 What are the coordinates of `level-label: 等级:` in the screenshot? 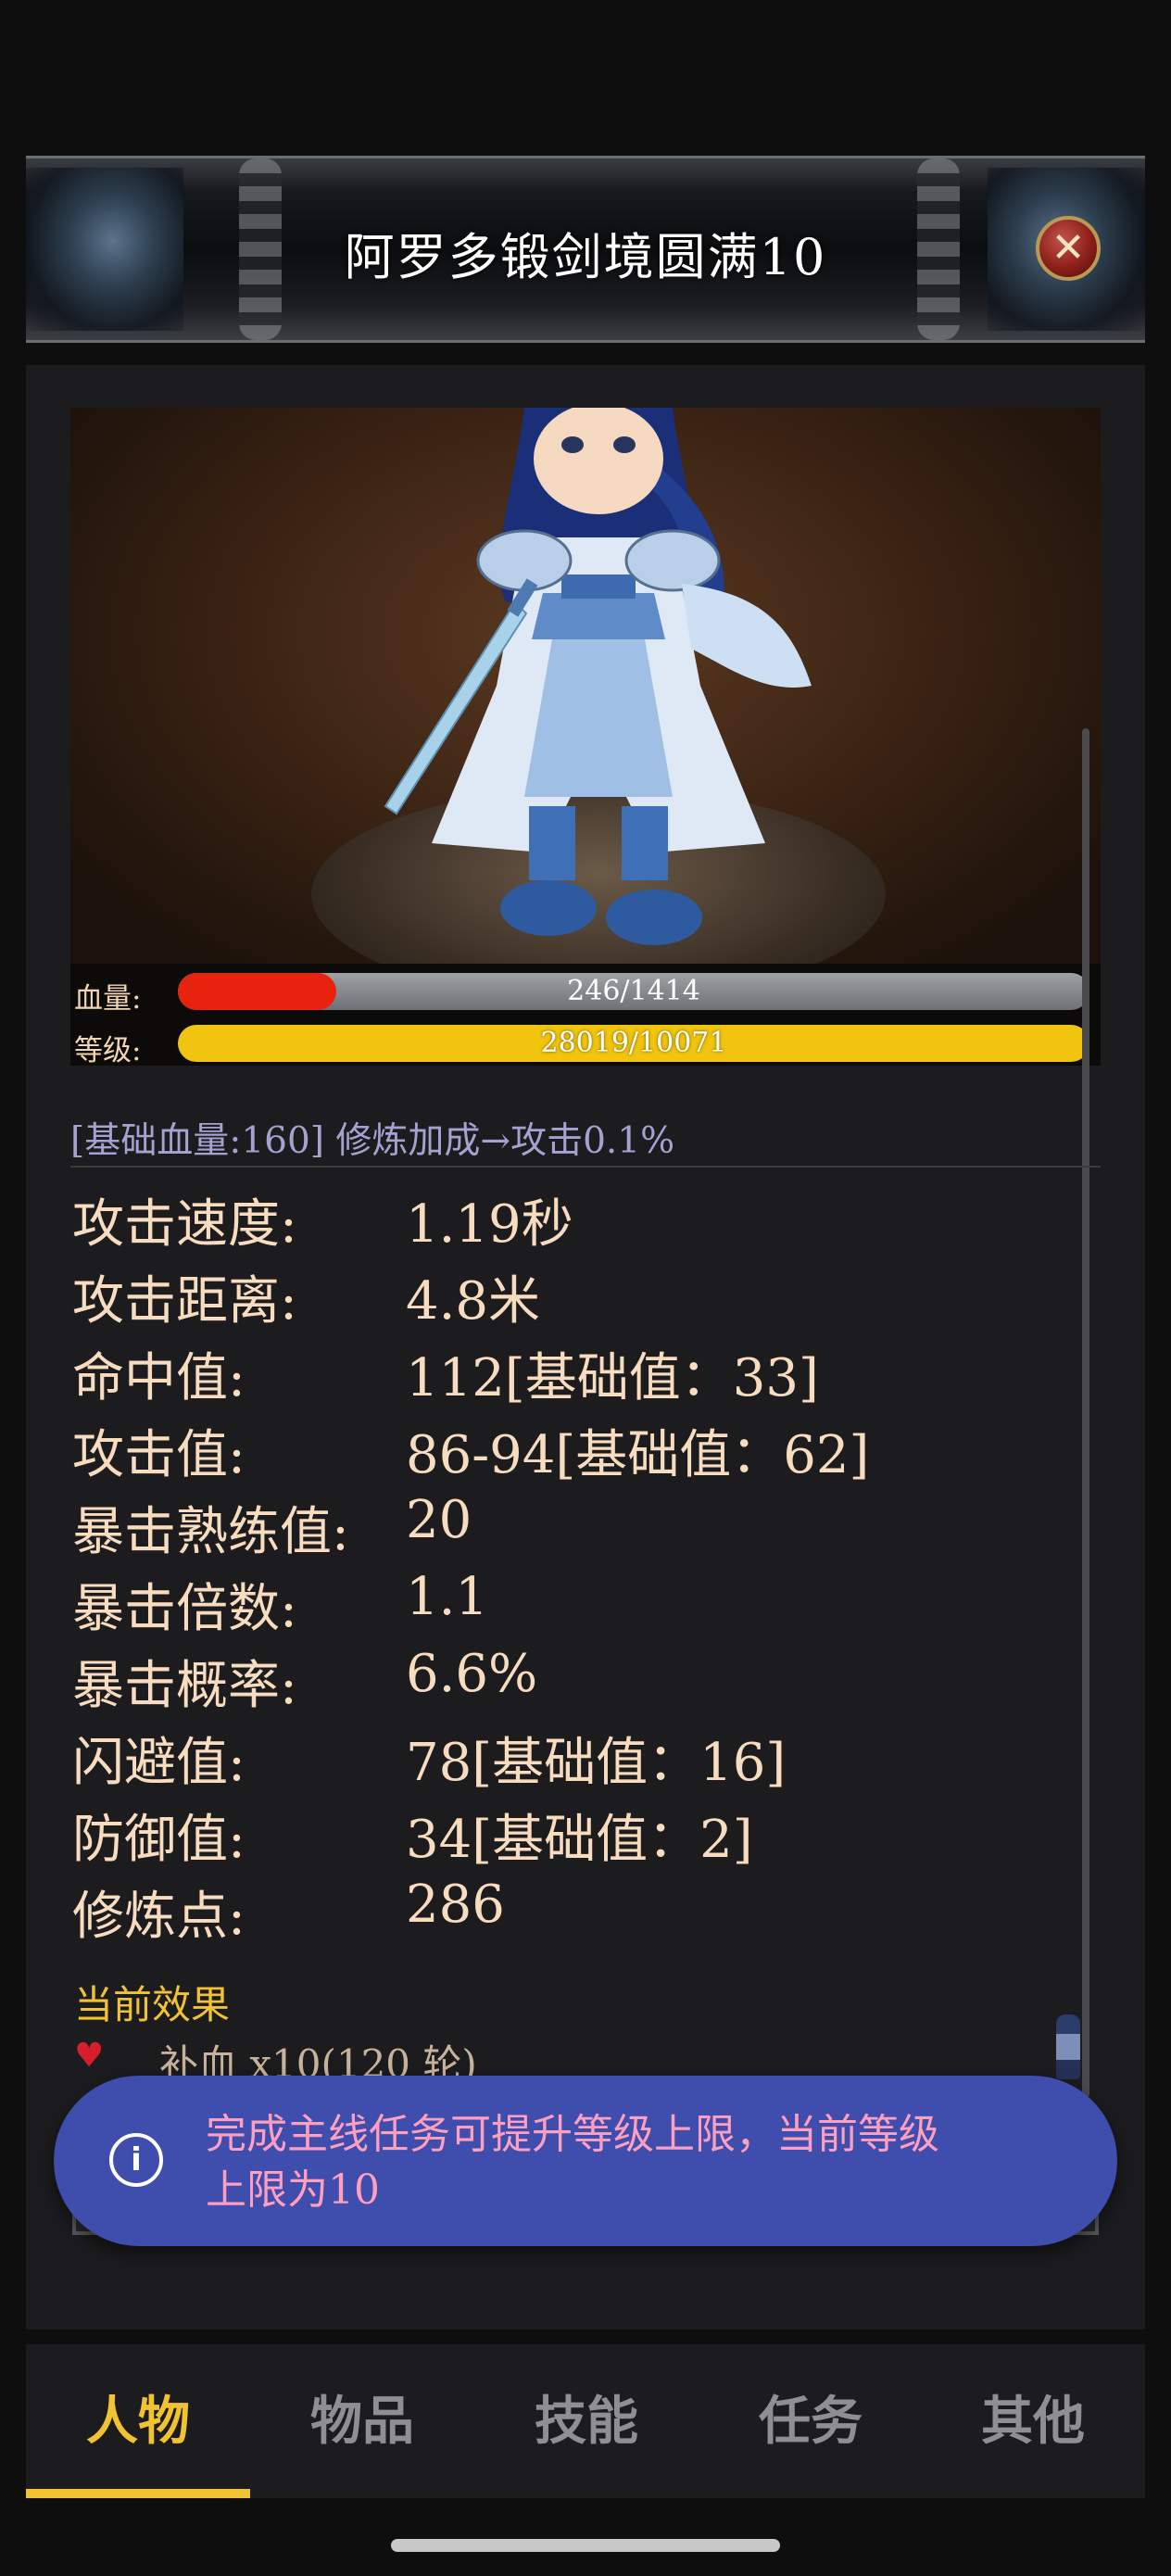 It's located at (108, 1050).